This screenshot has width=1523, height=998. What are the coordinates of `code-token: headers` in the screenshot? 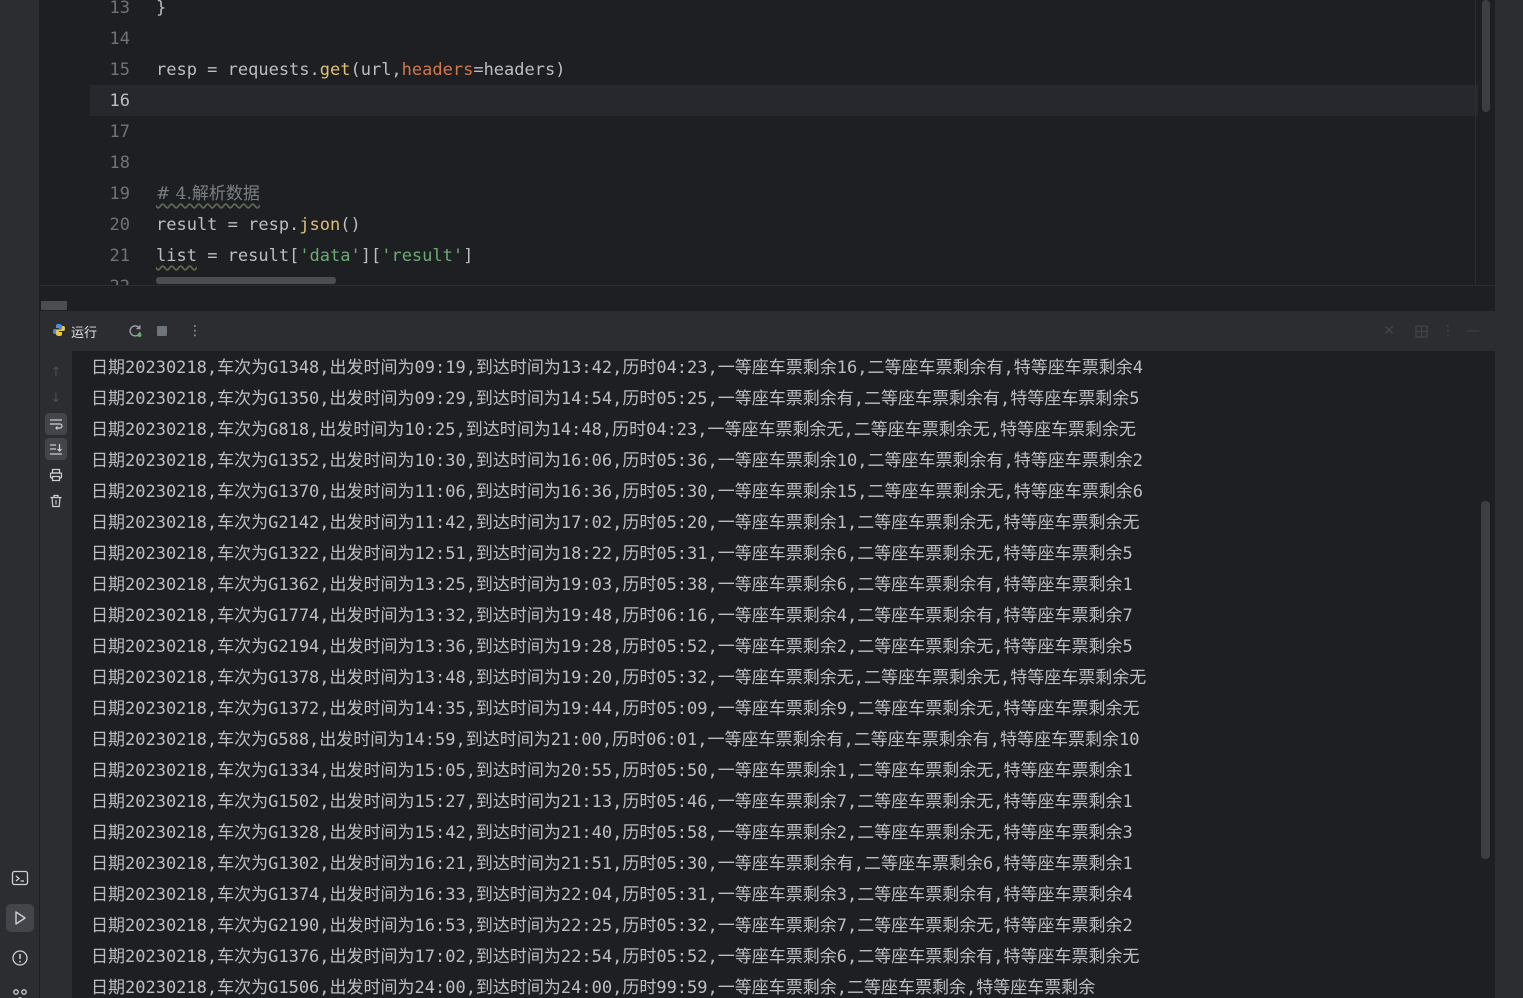 It's located at (437, 70).